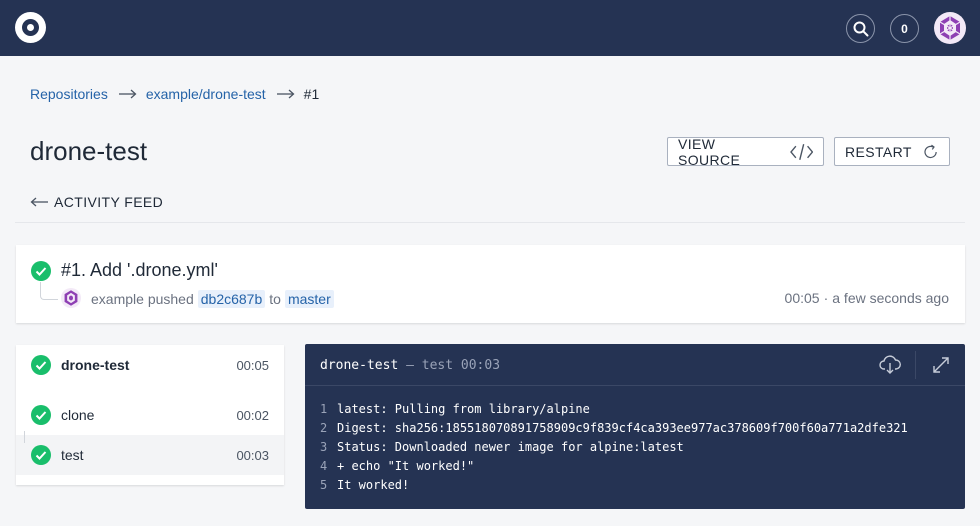 The height and width of the screenshot is (526, 980). I want to click on log-line: 1 latest: Pulling from library/alpine, so click(614, 409).